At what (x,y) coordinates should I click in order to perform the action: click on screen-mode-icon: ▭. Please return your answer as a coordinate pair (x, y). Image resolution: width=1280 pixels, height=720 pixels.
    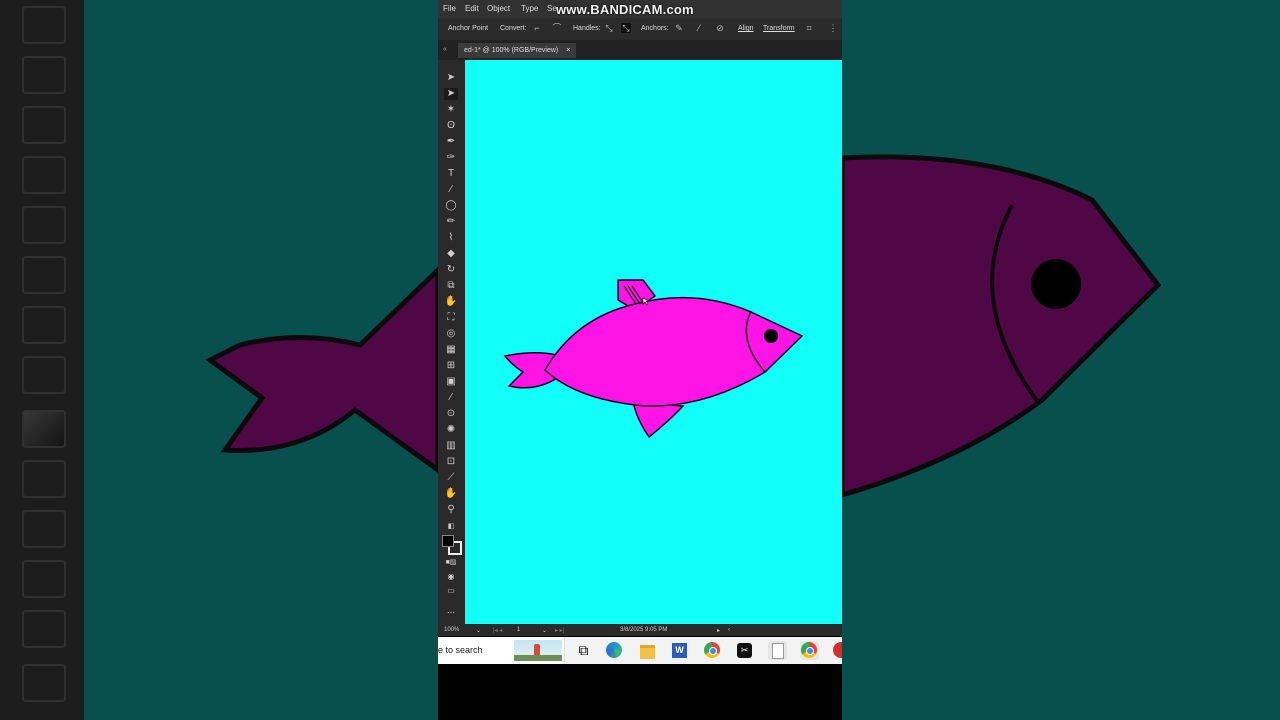
    Looking at the image, I should click on (451, 591).